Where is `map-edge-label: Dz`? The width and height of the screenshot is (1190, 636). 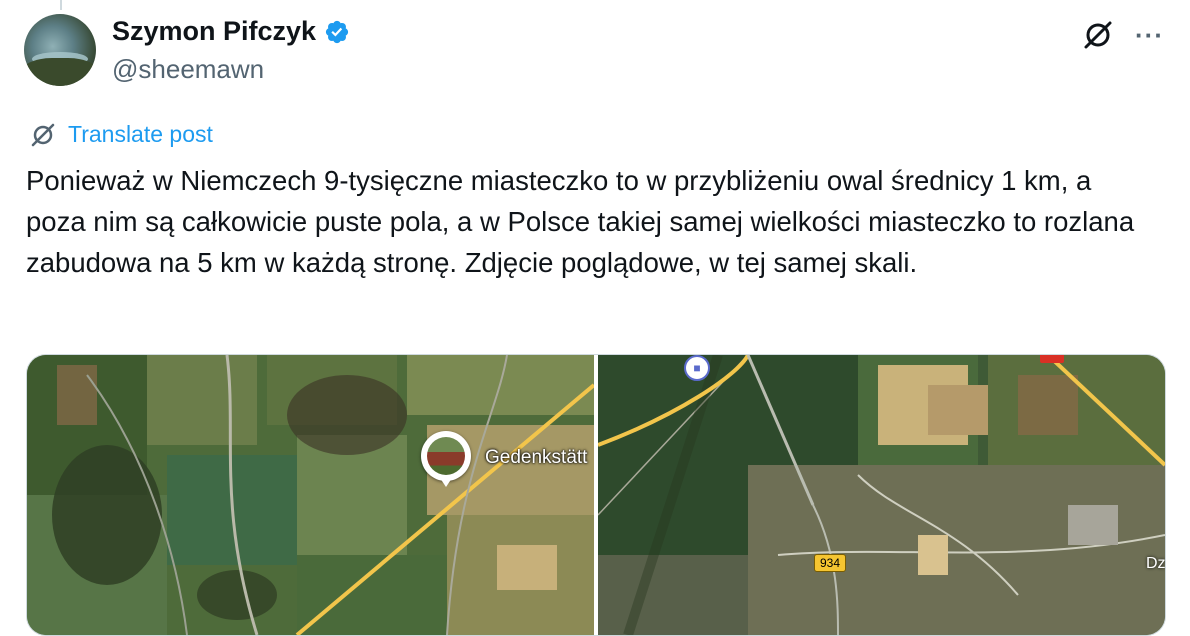
map-edge-label: Dz is located at coordinates (1155, 563).